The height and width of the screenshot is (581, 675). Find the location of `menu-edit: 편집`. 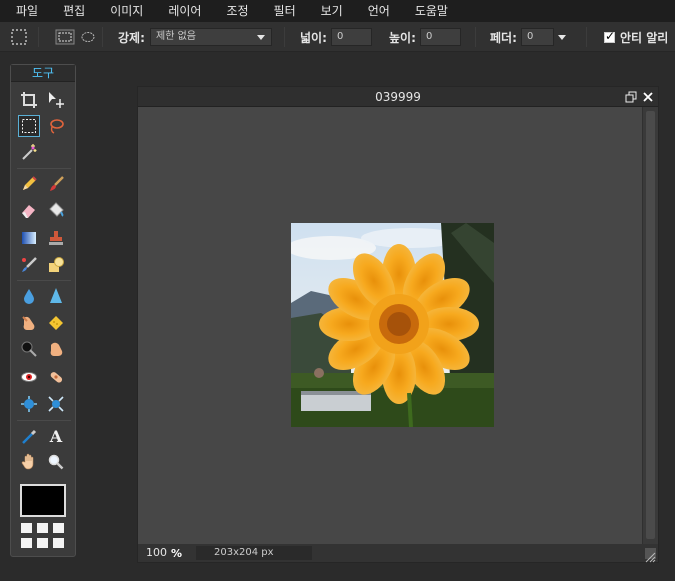

menu-edit: 편집 is located at coordinates (74, 11).